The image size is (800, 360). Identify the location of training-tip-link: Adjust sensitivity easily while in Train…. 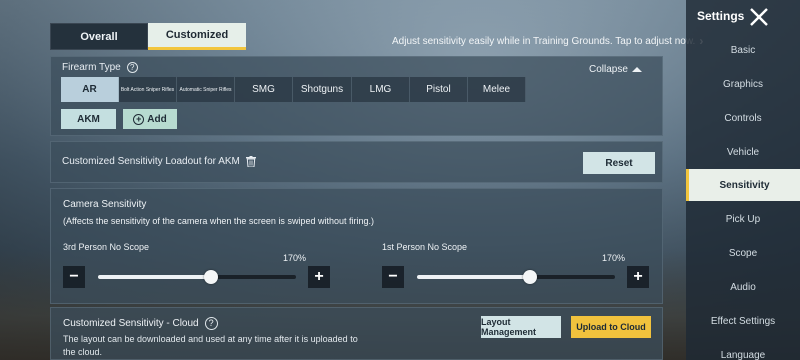
(547, 41).